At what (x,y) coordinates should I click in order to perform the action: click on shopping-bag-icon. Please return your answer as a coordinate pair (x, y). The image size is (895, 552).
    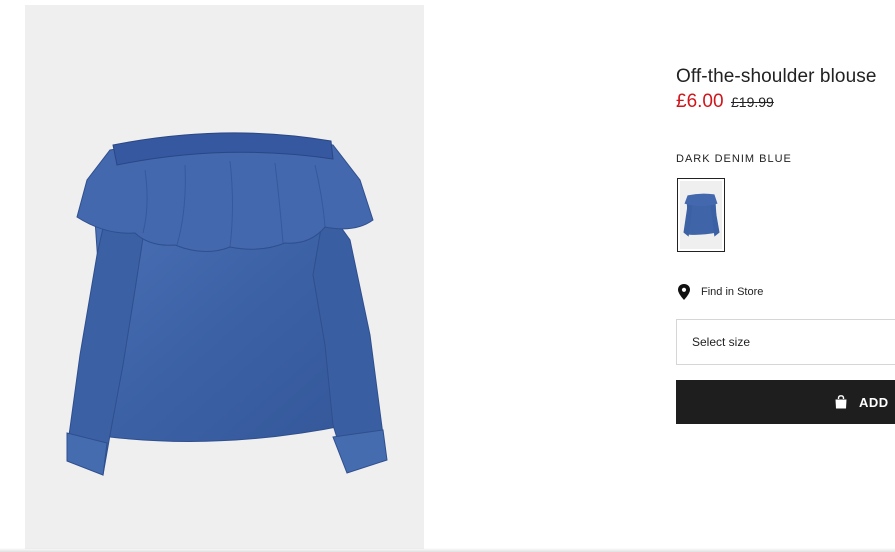
    Looking at the image, I should click on (841, 402).